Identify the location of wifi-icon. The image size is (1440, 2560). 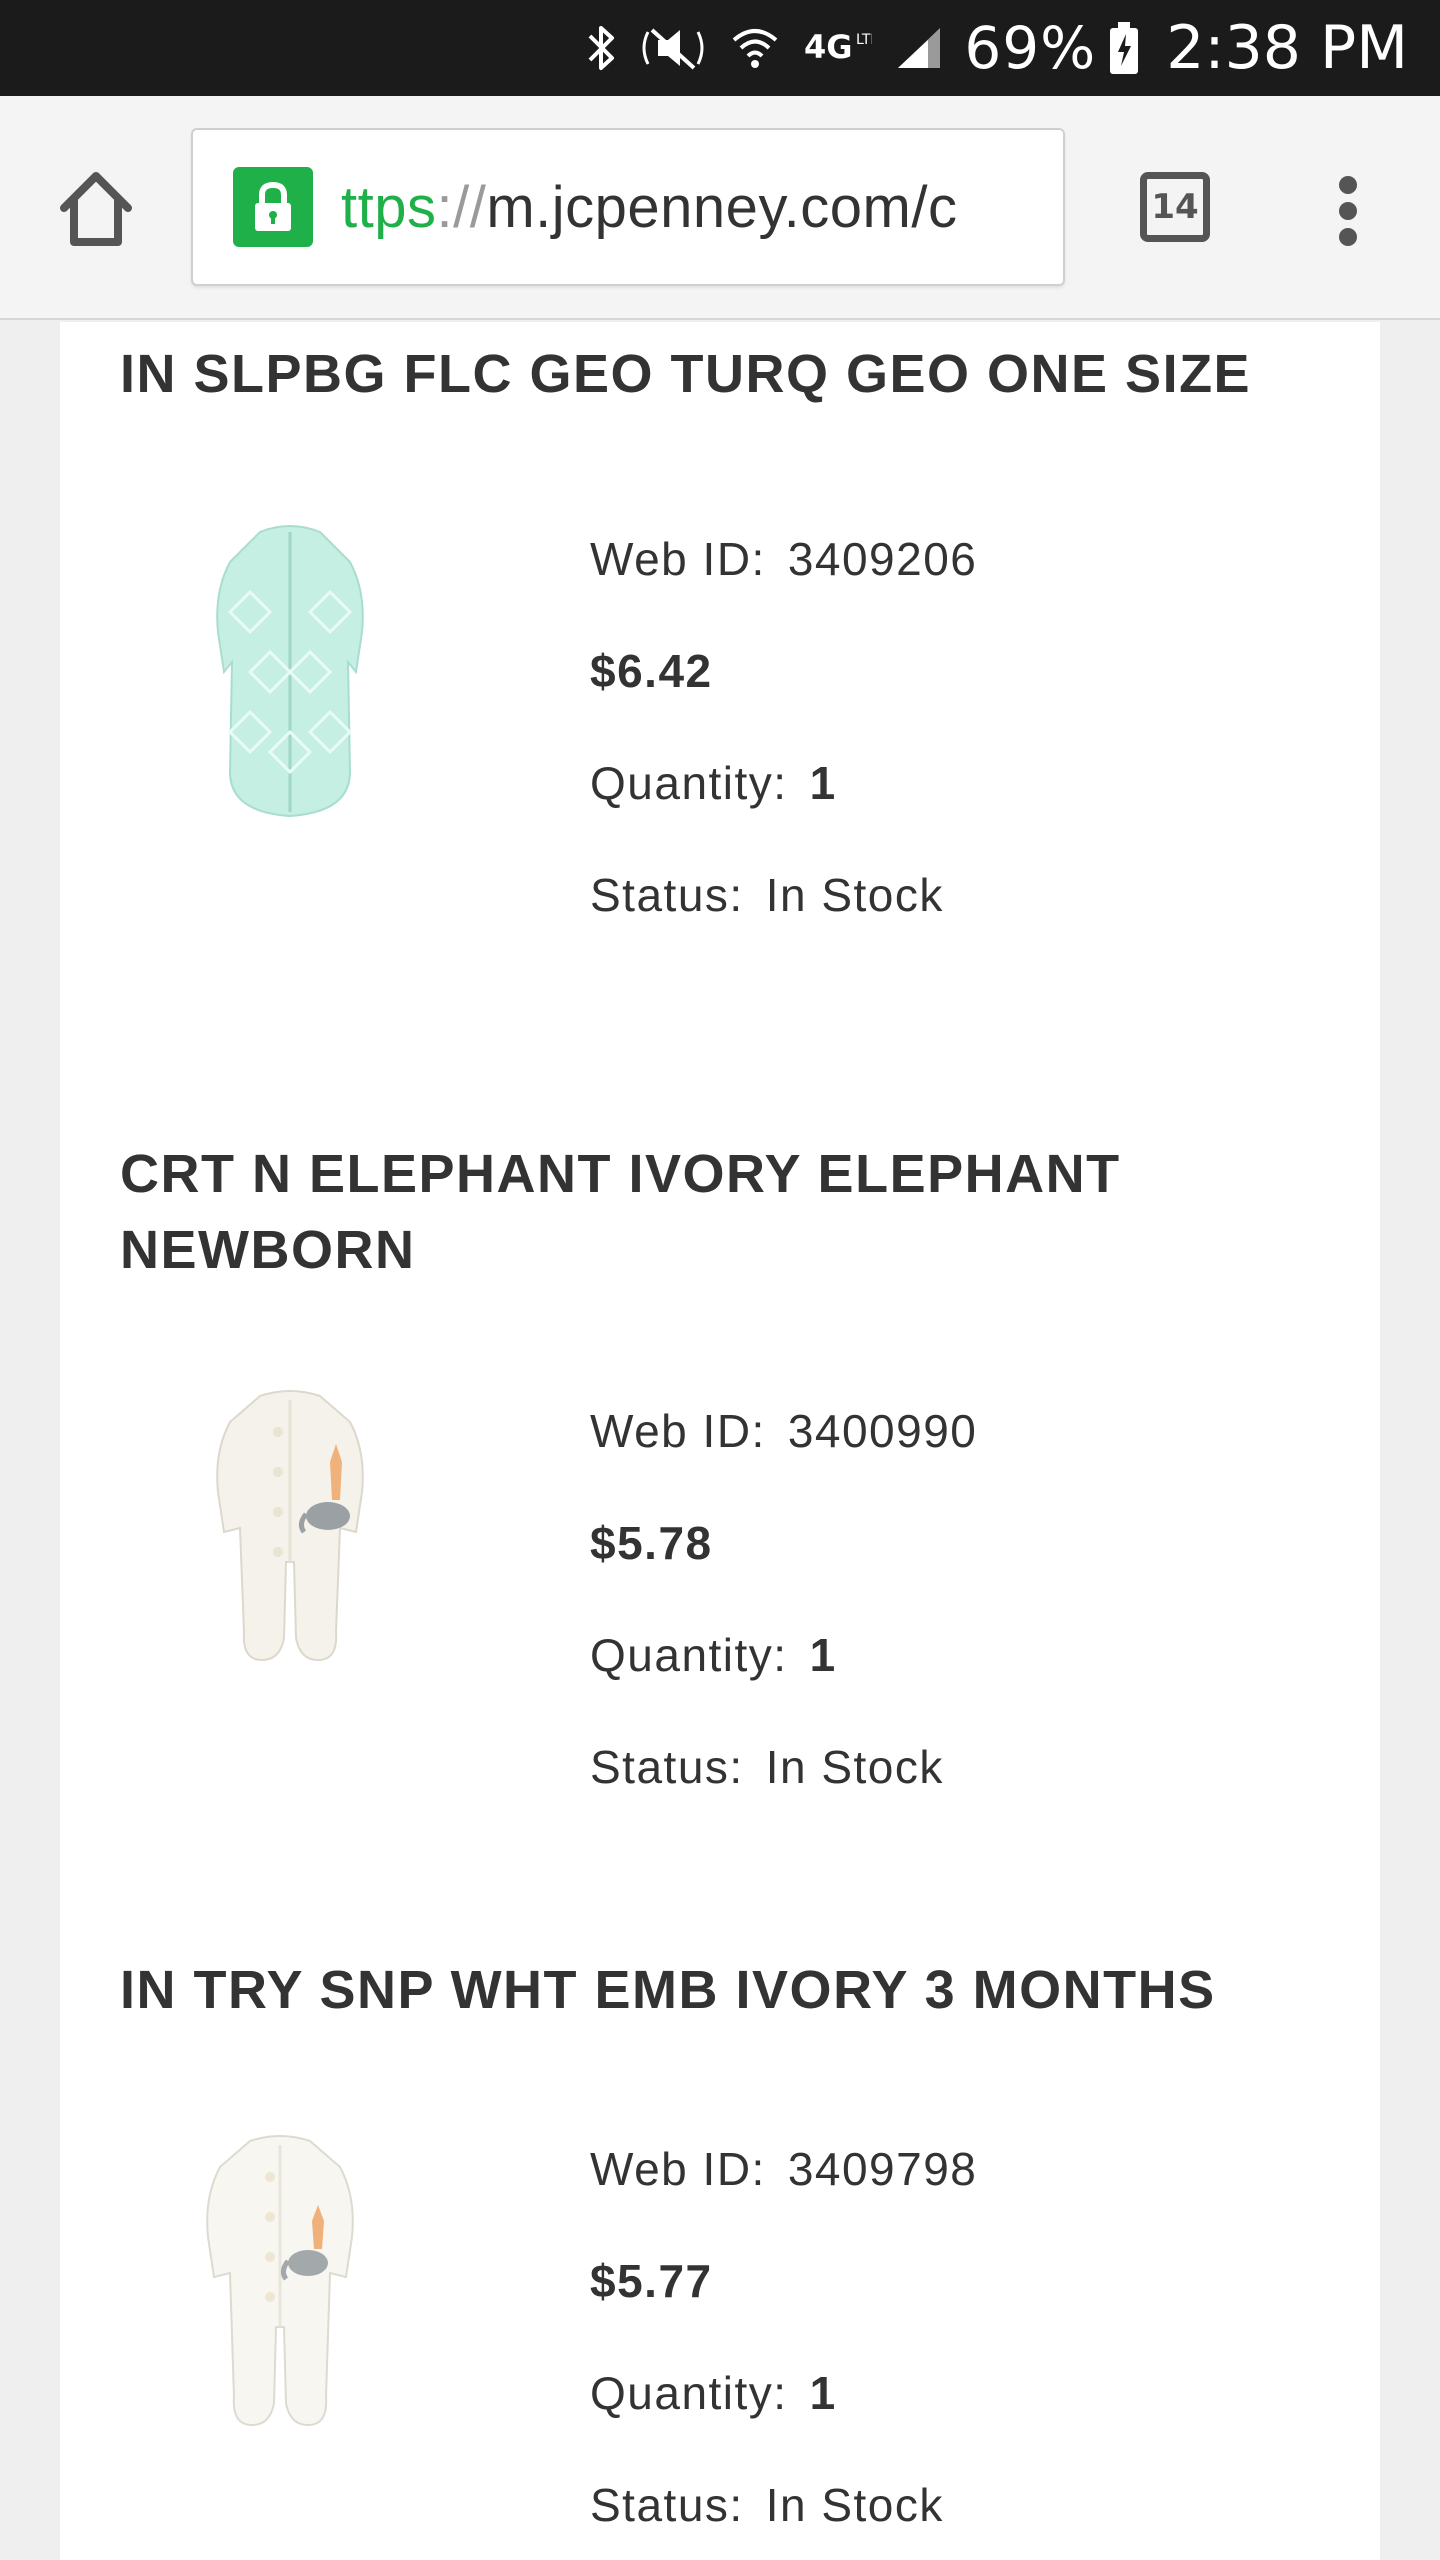
(755, 48).